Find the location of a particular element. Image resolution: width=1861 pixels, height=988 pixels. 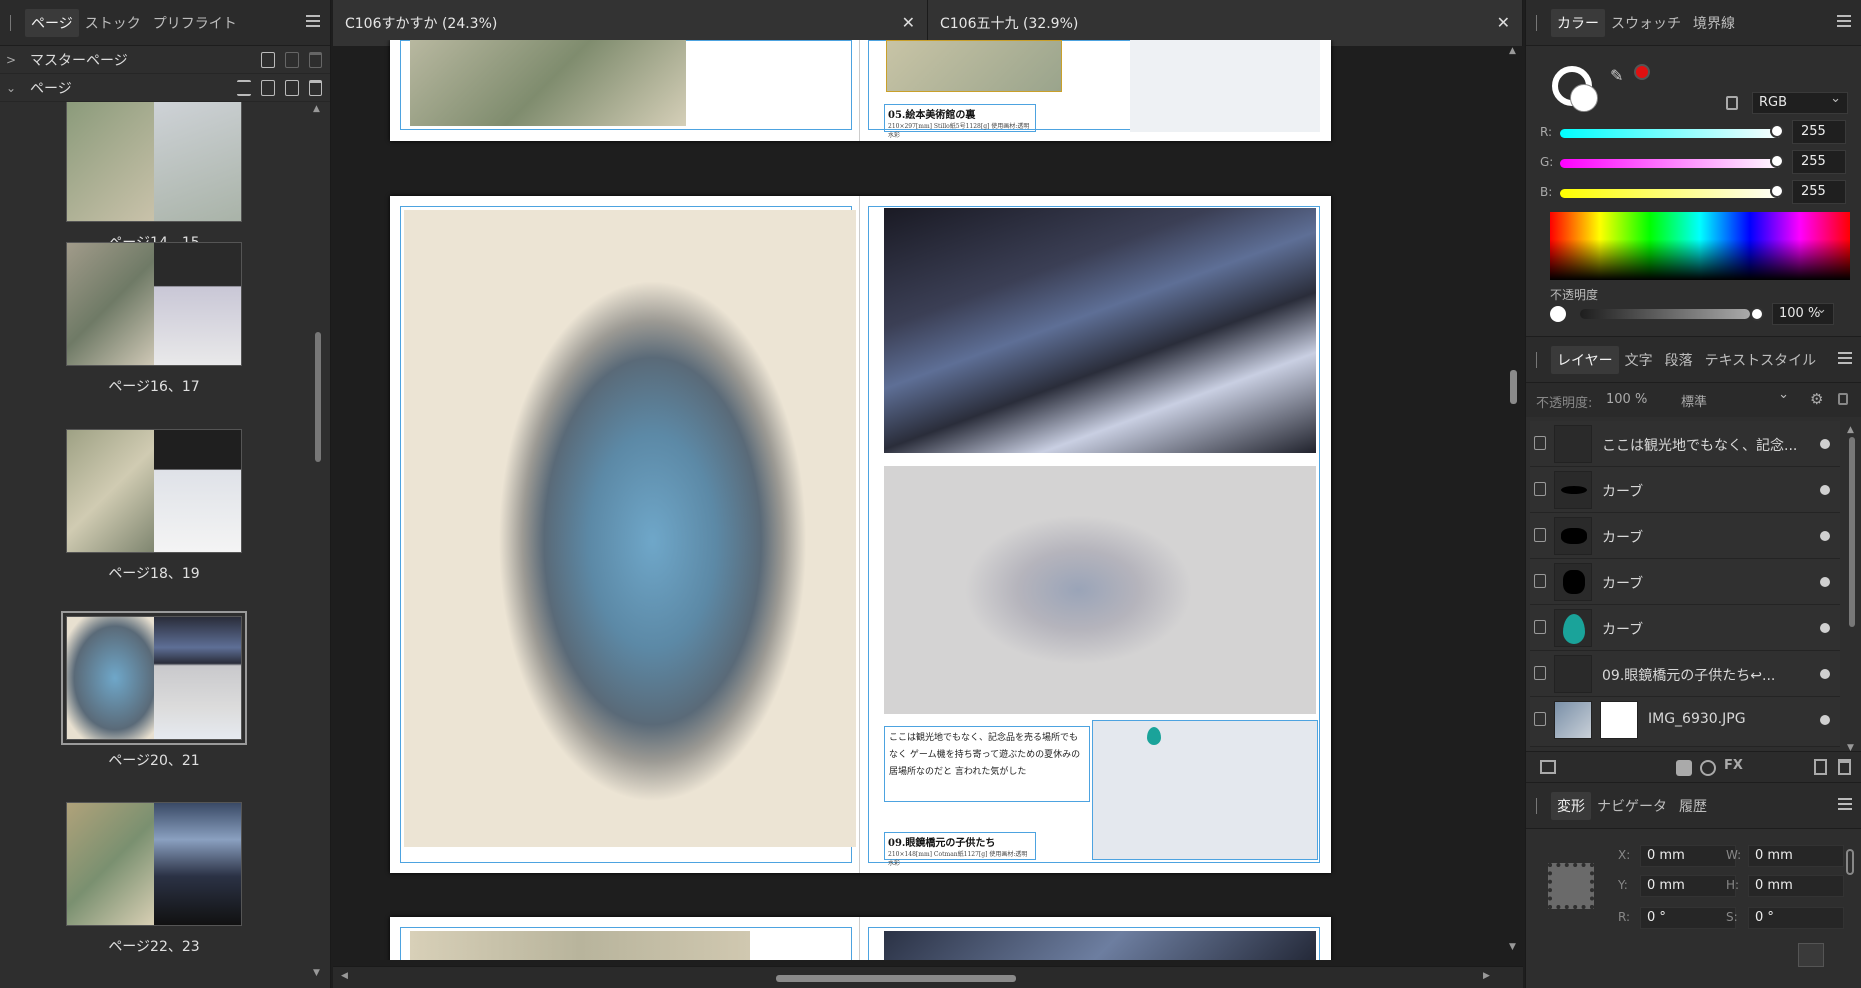

blend-mode-select: 標準 is located at coordinates (1735, 398).